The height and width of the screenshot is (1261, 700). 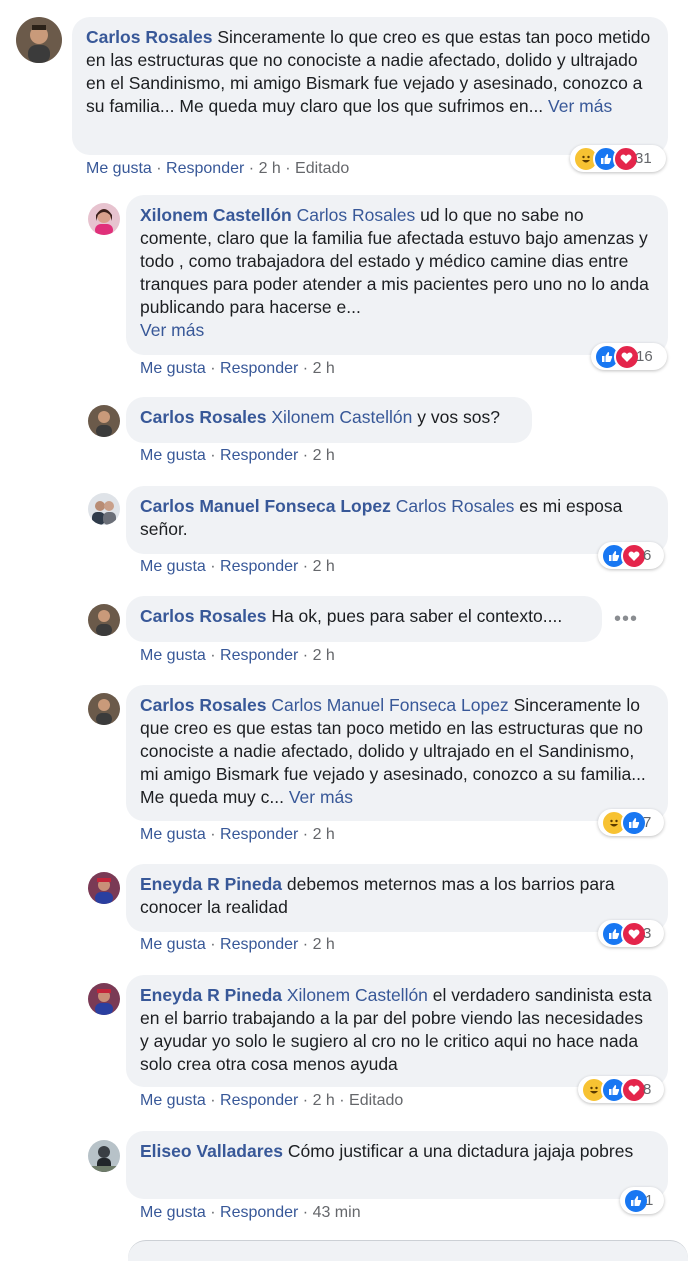 I want to click on comment-time: 43 min, so click(x=337, y=1212).